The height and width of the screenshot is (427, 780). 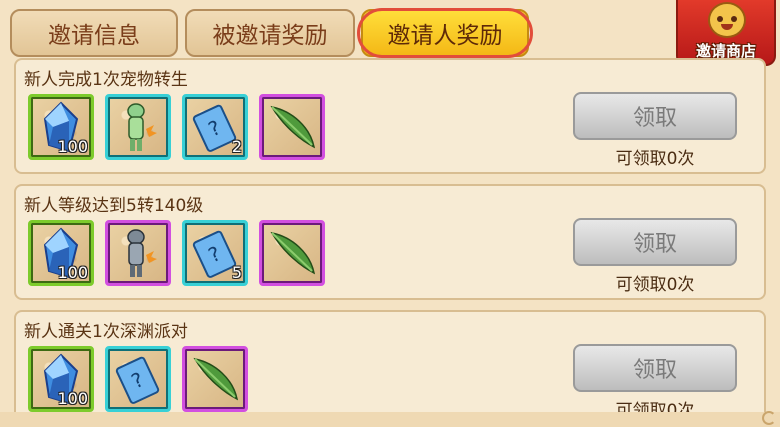 I want to click on corner-ornament-icon, so click(x=769, y=418).